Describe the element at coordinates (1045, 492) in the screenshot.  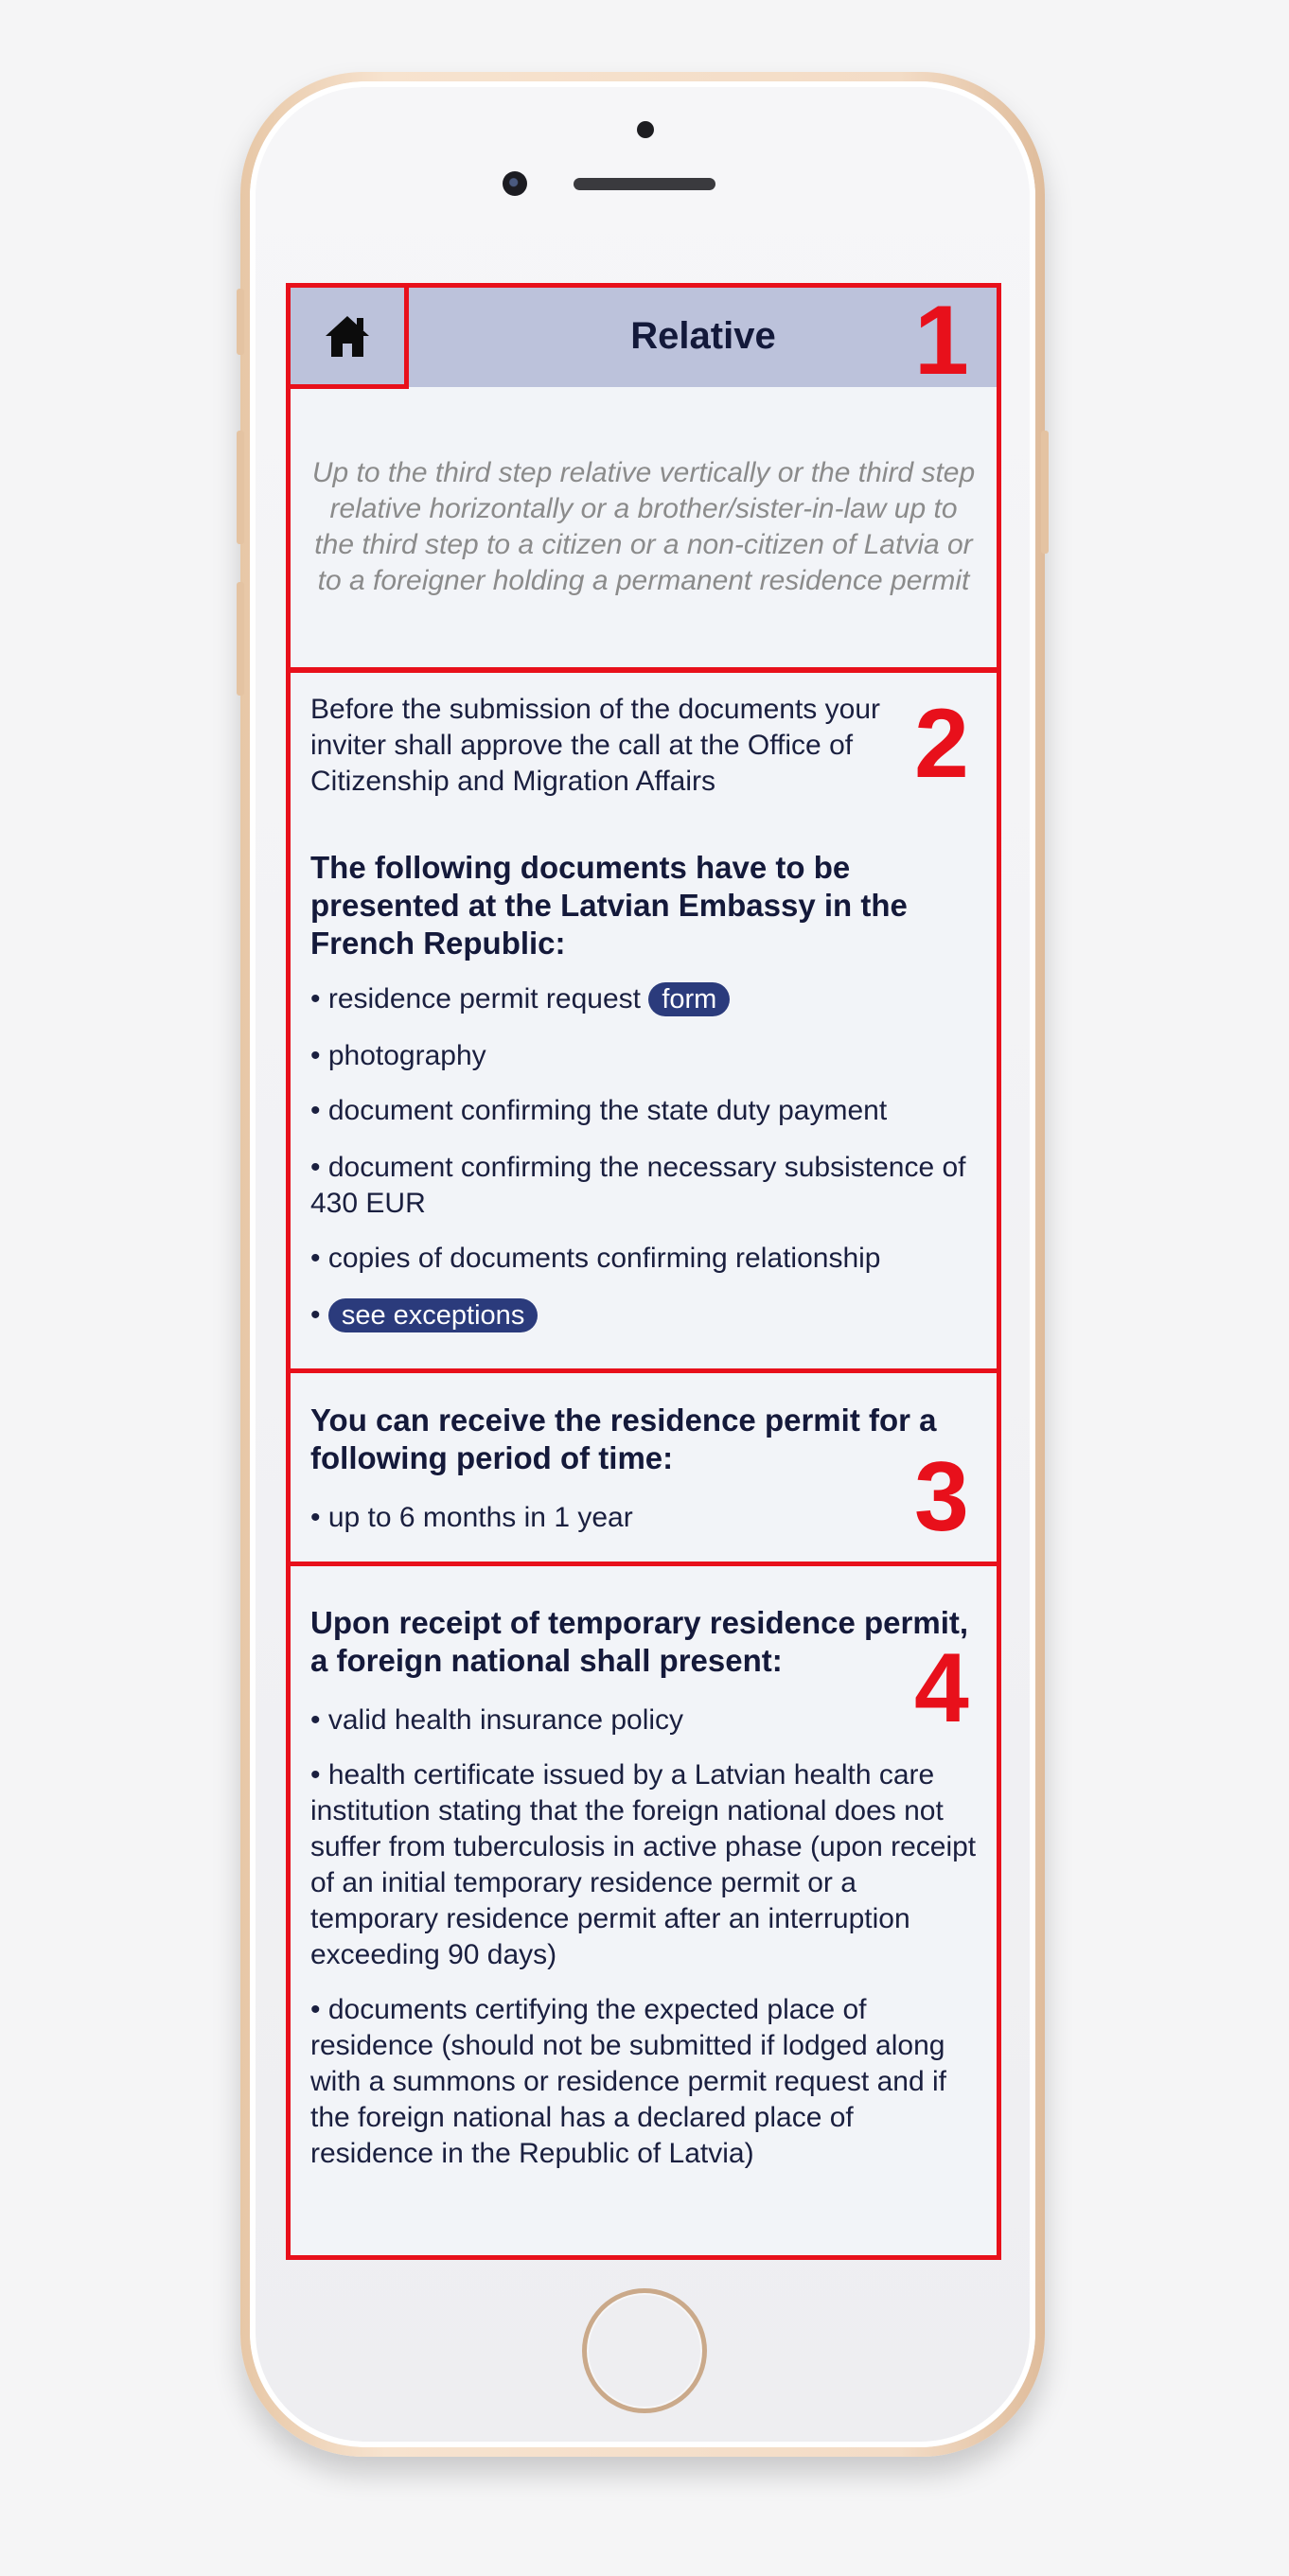
I see `power-button` at that location.